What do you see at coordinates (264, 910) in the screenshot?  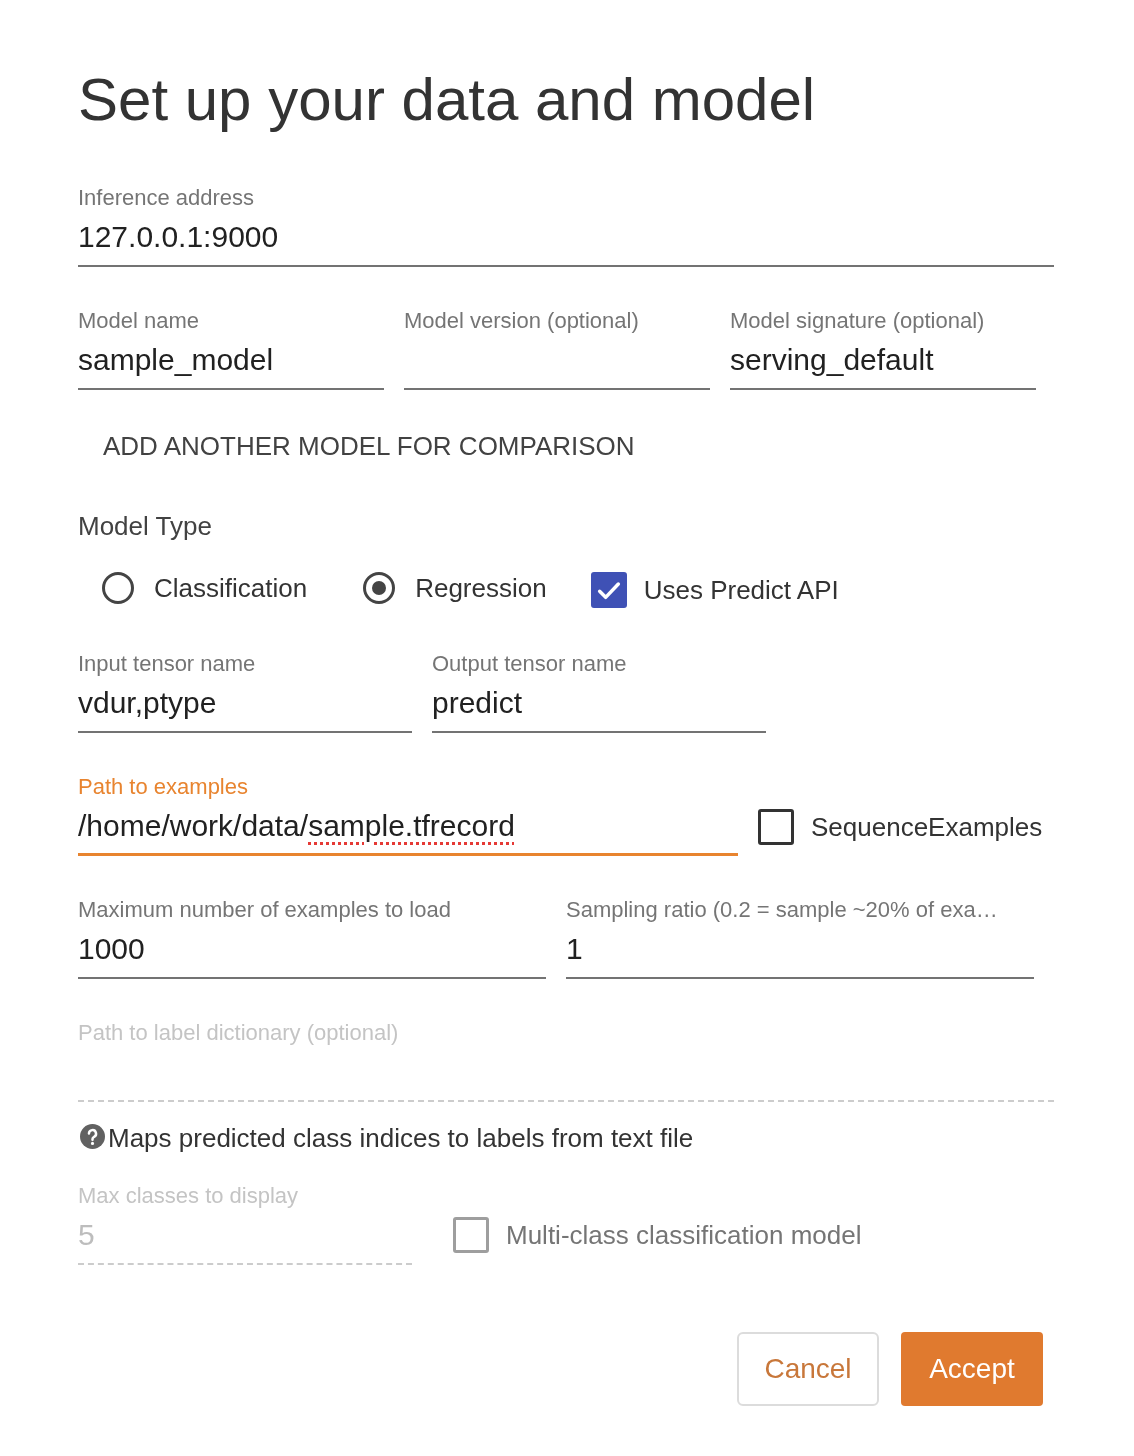 I see `field-label: Maximum number of examples to load` at bounding box center [264, 910].